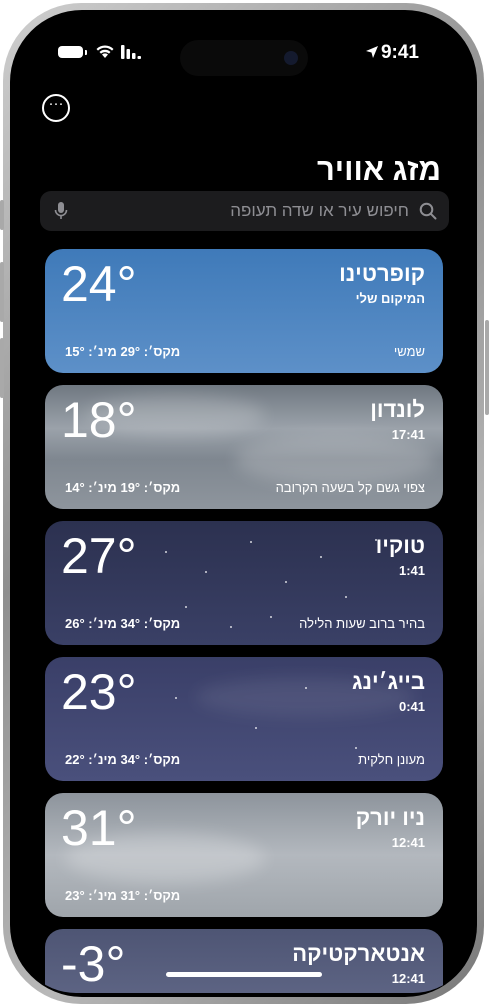 Image resolution: width=489 pixels, height=1008 pixels. What do you see at coordinates (99, 828) in the screenshot?
I see `current-temperature: 31°` at bounding box center [99, 828].